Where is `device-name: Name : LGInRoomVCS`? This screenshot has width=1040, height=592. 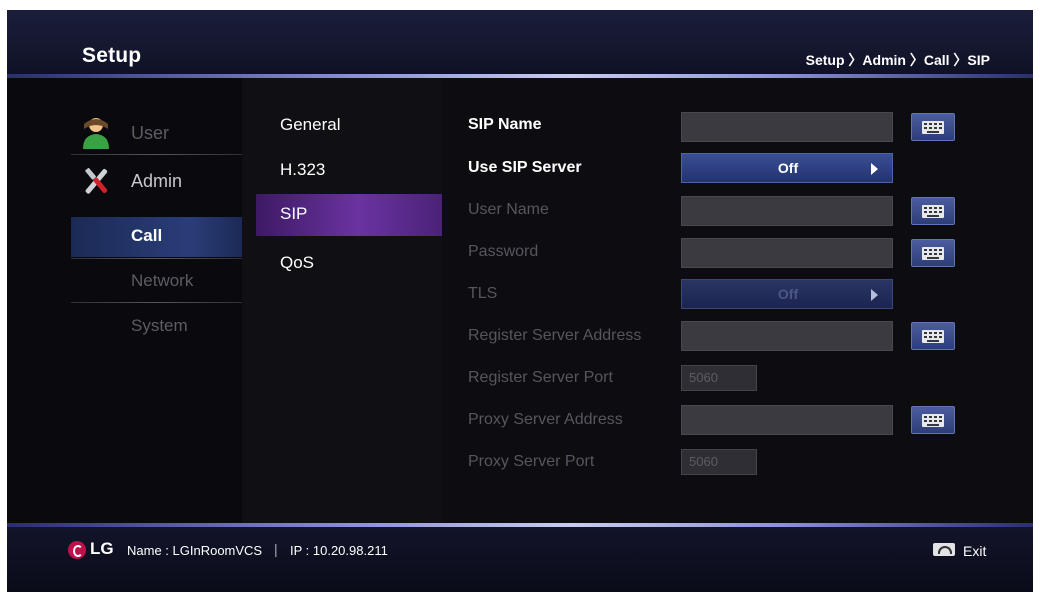
device-name: Name : LGInRoomVCS is located at coordinates (195, 550).